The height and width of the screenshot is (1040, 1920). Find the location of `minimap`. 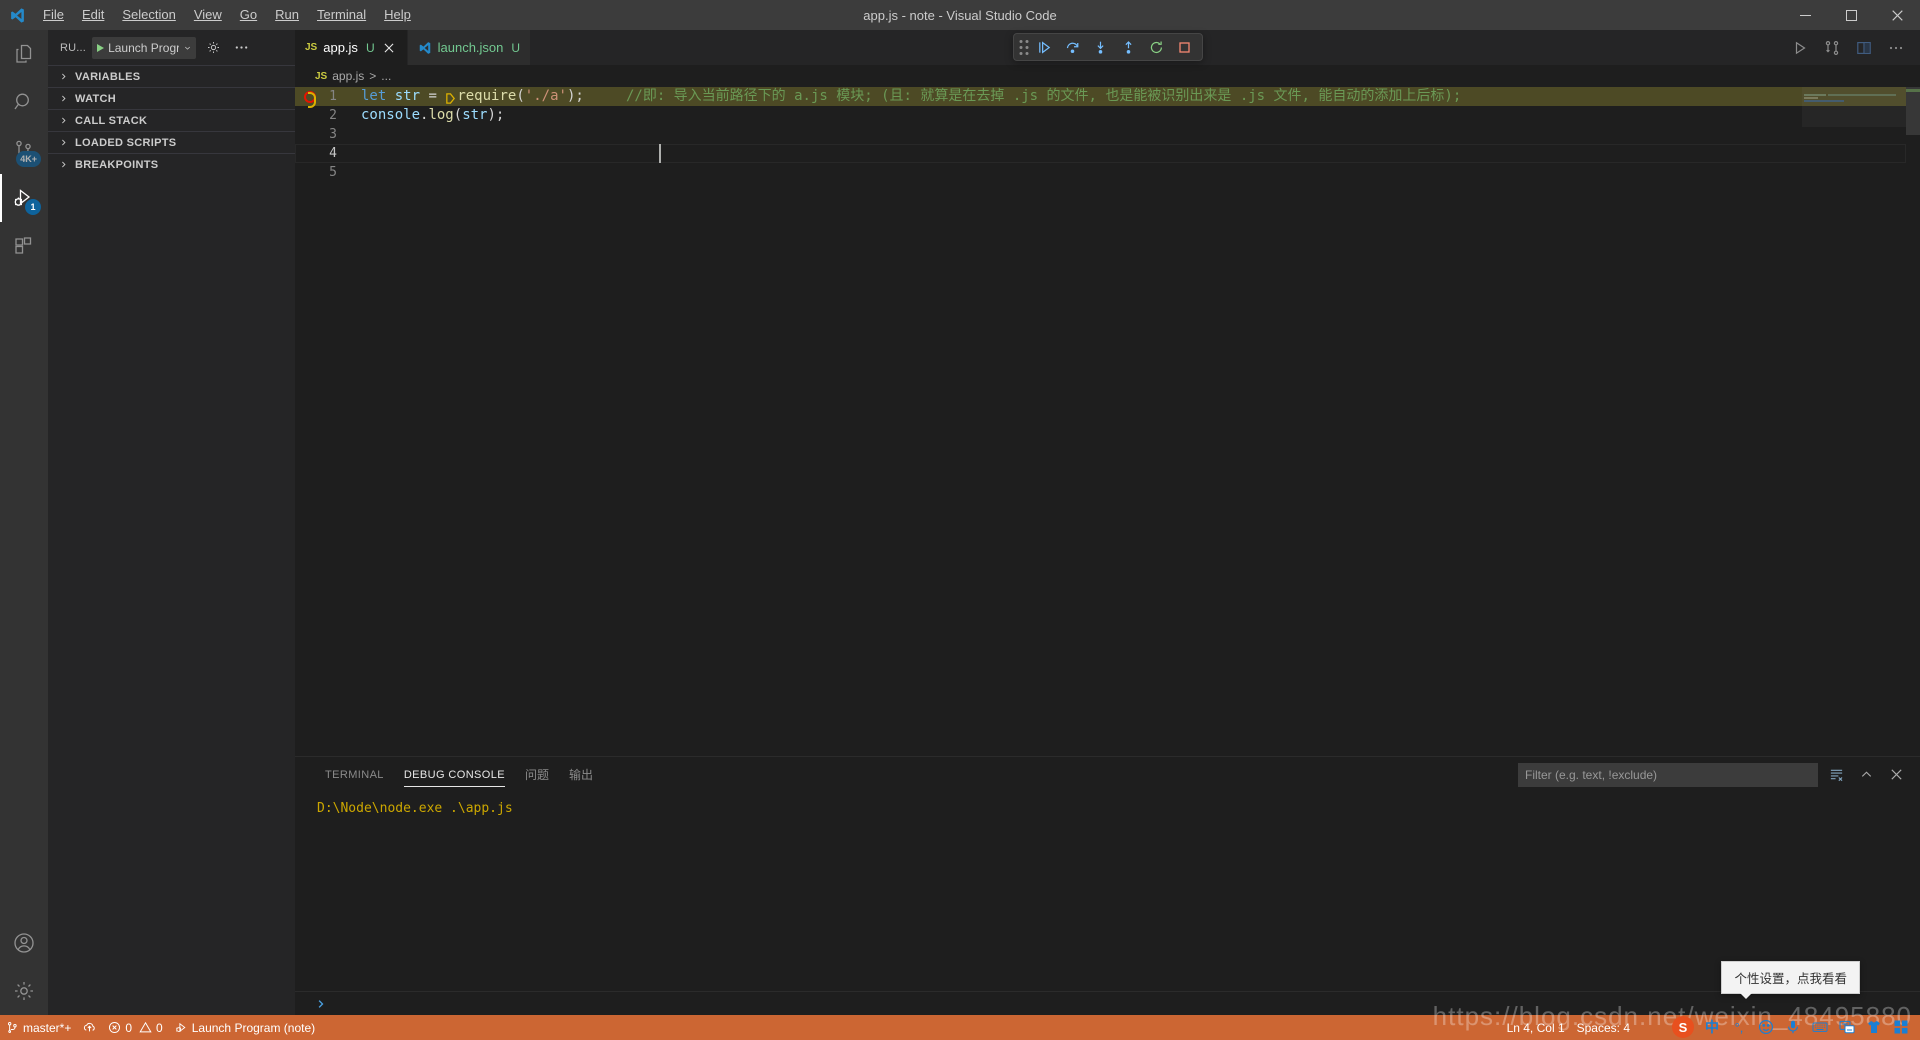

minimap is located at coordinates (1854, 421).